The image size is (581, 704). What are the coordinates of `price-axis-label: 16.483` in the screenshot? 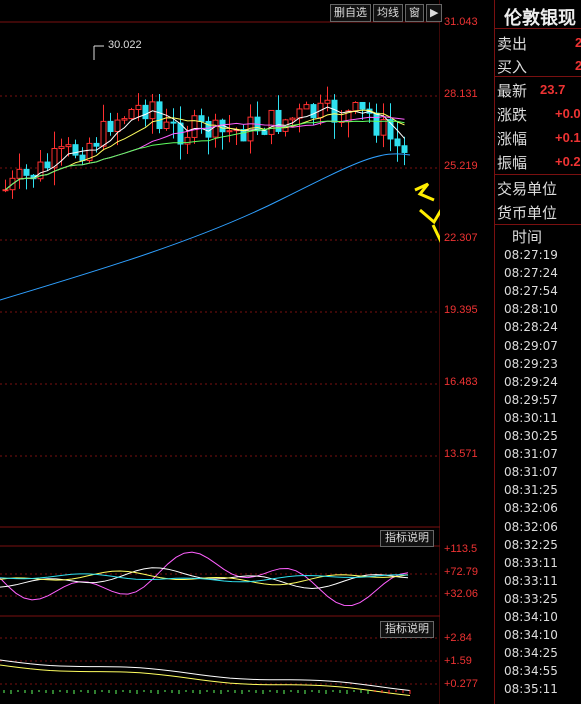 It's located at (461, 382).